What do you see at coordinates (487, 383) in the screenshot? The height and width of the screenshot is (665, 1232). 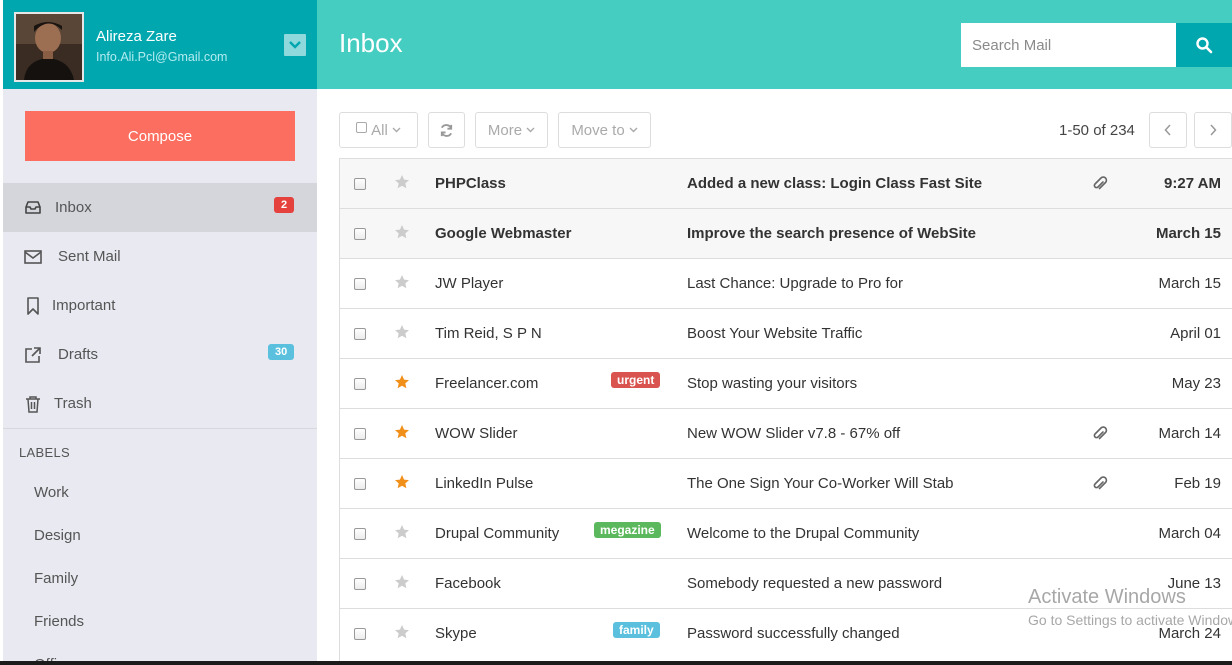 I see `mail-sender: Freelancer.com` at bounding box center [487, 383].